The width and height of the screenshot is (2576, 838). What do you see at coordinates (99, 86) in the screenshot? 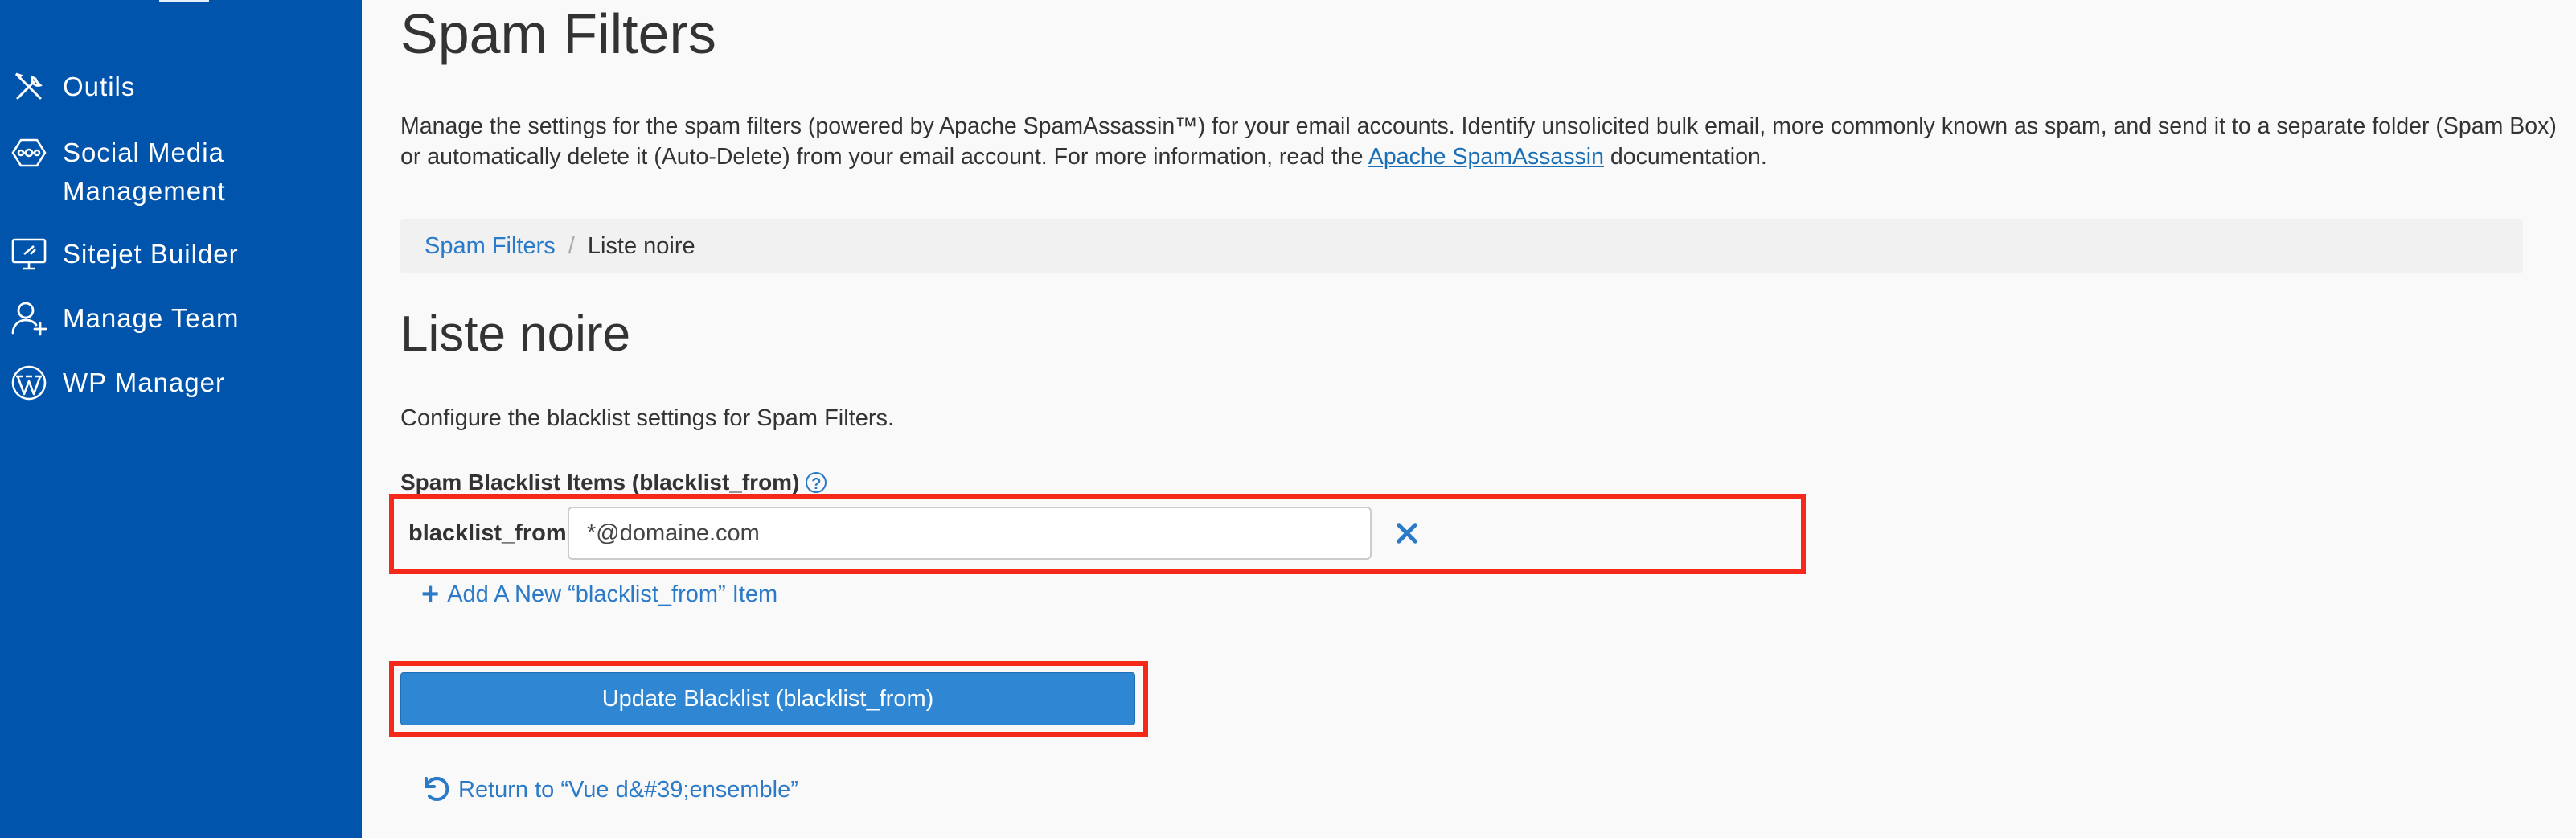
I see `sidebar-item-label: Outils` at bounding box center [99, 86].